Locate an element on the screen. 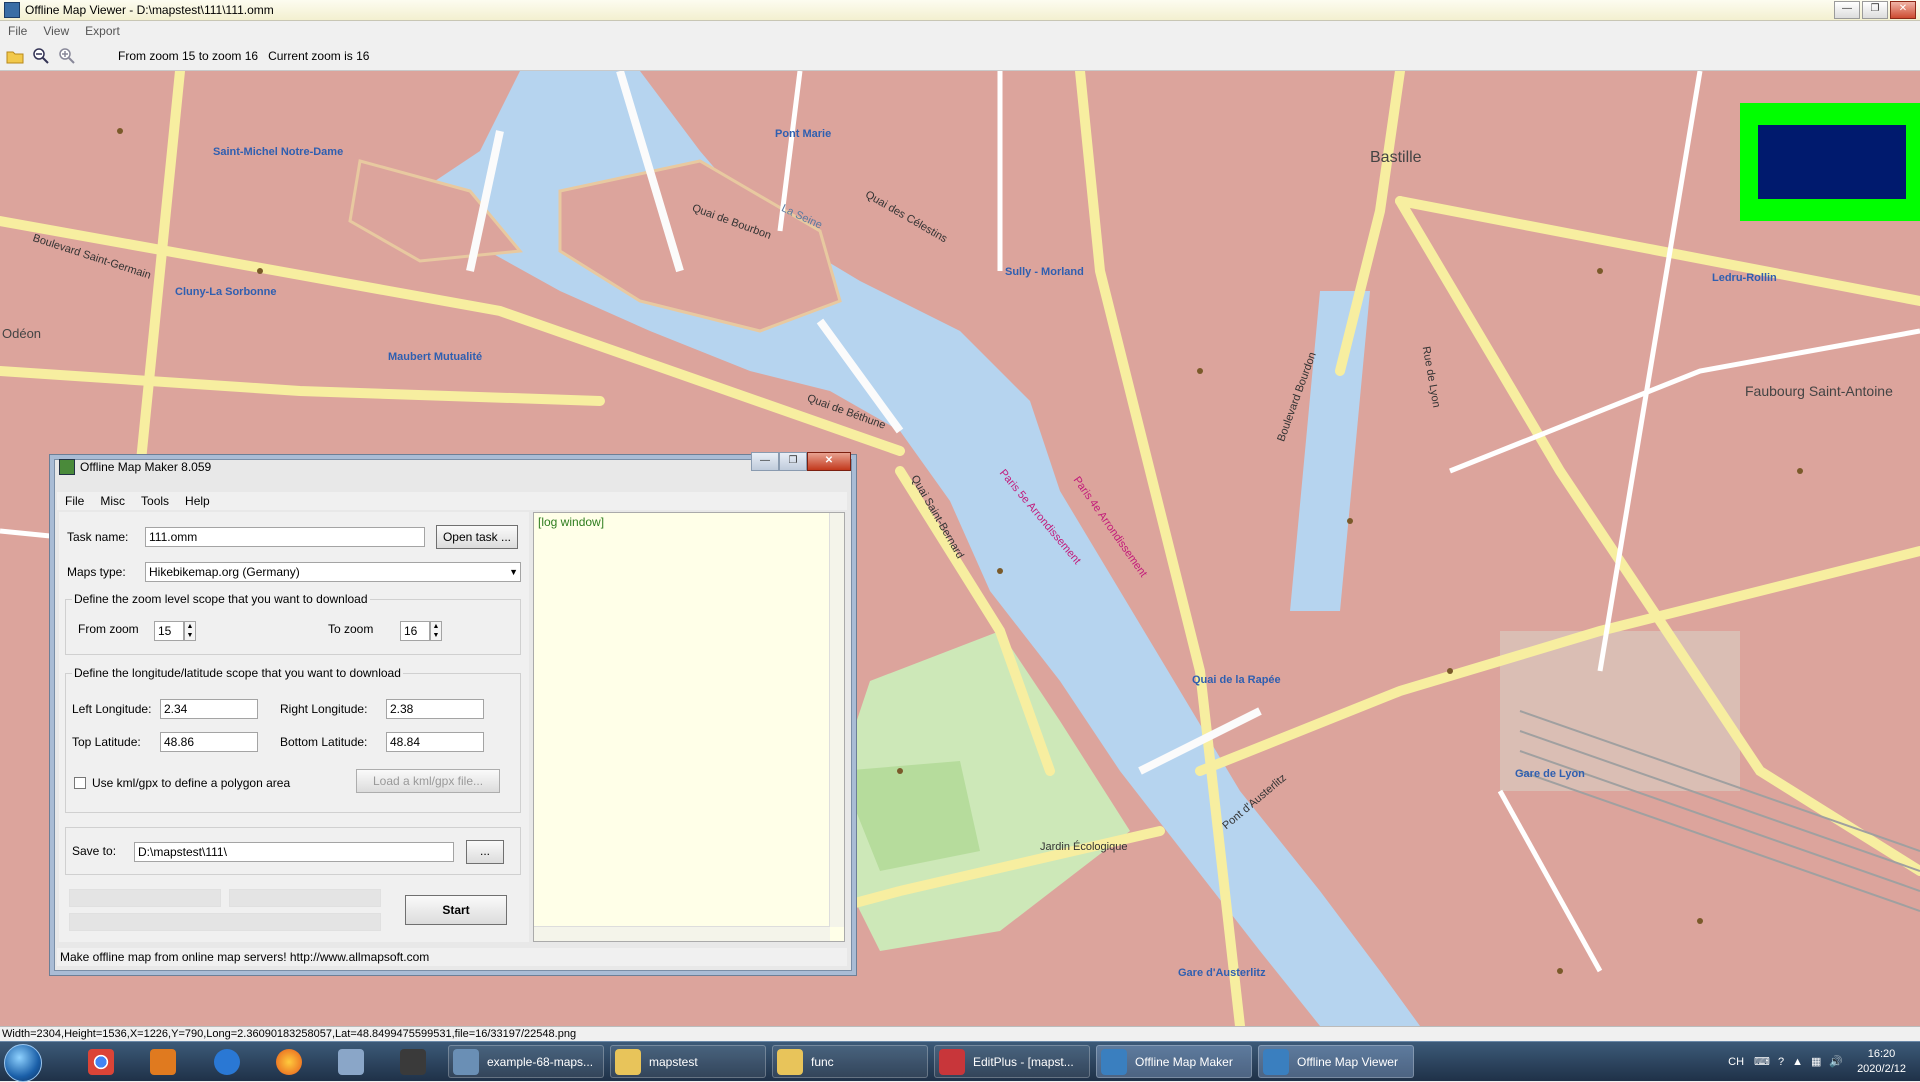 The image size is (1920, 1082). keyboard-icon: ⌨ is located at coordinates (1762, 1061).